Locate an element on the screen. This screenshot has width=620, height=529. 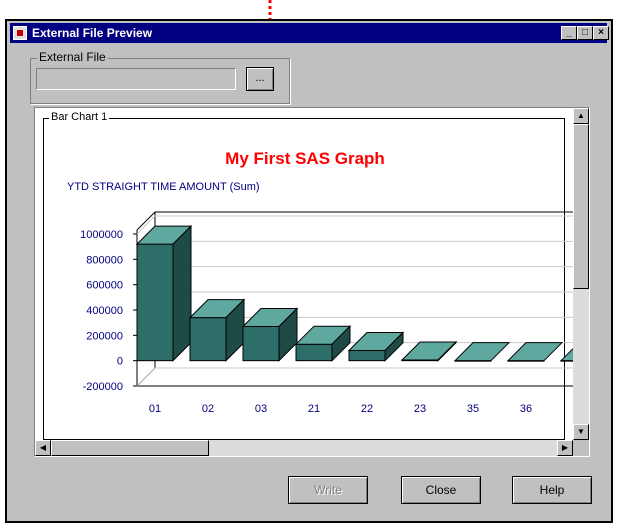
x-tick-label: 35 is located at coordinates (473, 409).